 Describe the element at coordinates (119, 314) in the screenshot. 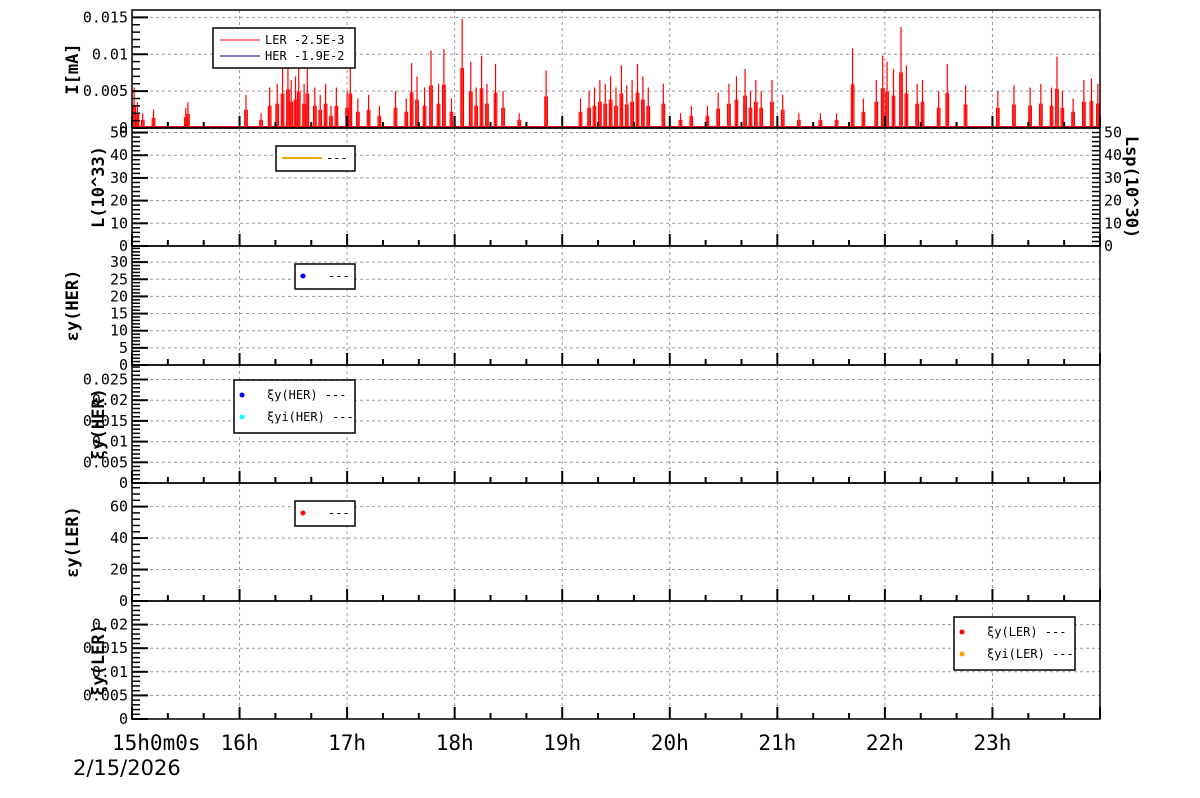

I see `y-tick-label: 15` at that location.